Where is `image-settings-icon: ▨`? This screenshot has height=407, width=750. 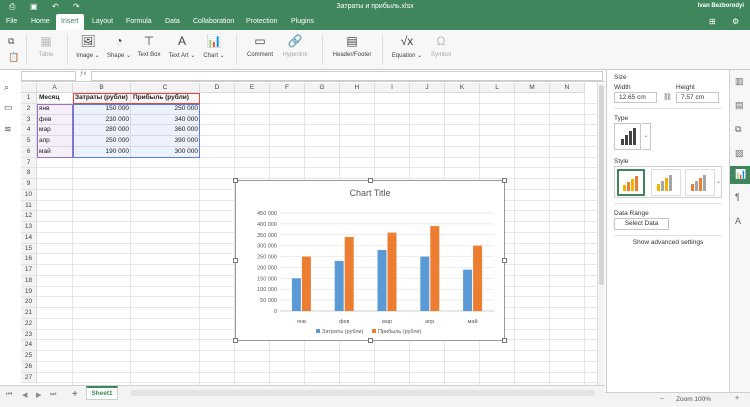
image-settings-icon: ▨ is located at coordinates (739, 153).